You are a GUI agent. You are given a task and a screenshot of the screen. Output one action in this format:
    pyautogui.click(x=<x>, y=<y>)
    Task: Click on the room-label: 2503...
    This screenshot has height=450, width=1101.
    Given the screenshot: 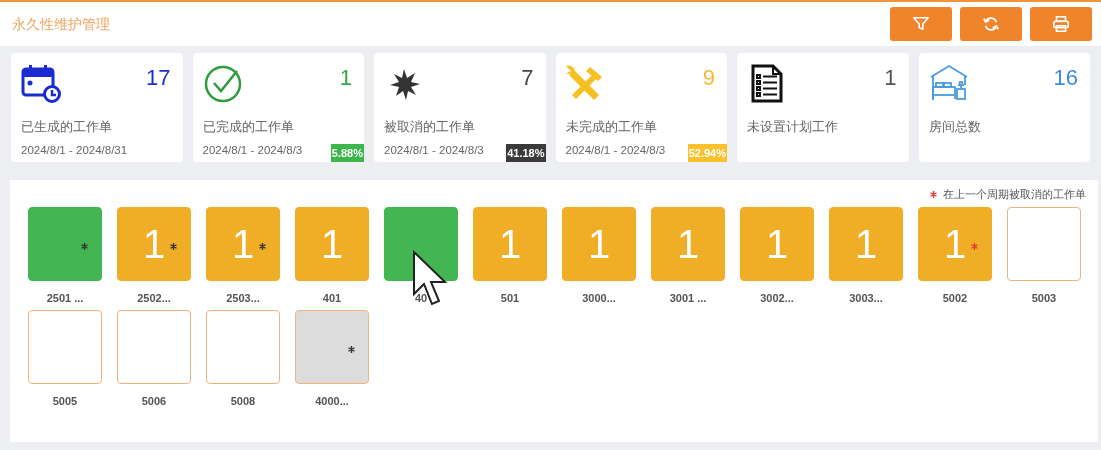 What is the action you would take?
    pyautogui.click(x=243, y=298)
    